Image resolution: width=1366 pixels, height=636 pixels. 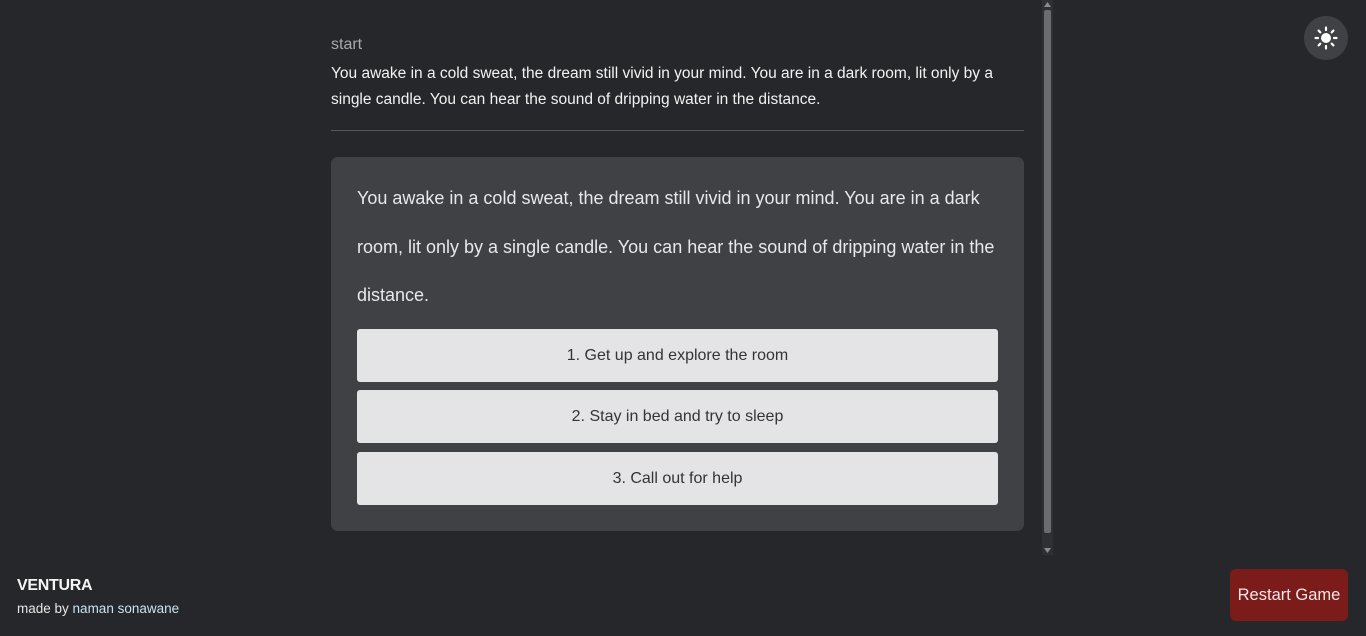 What do you see at coordinates (126, 608) in the screenshot?
I see `author-link: naman sonawane` at bounding box center [126, 608].